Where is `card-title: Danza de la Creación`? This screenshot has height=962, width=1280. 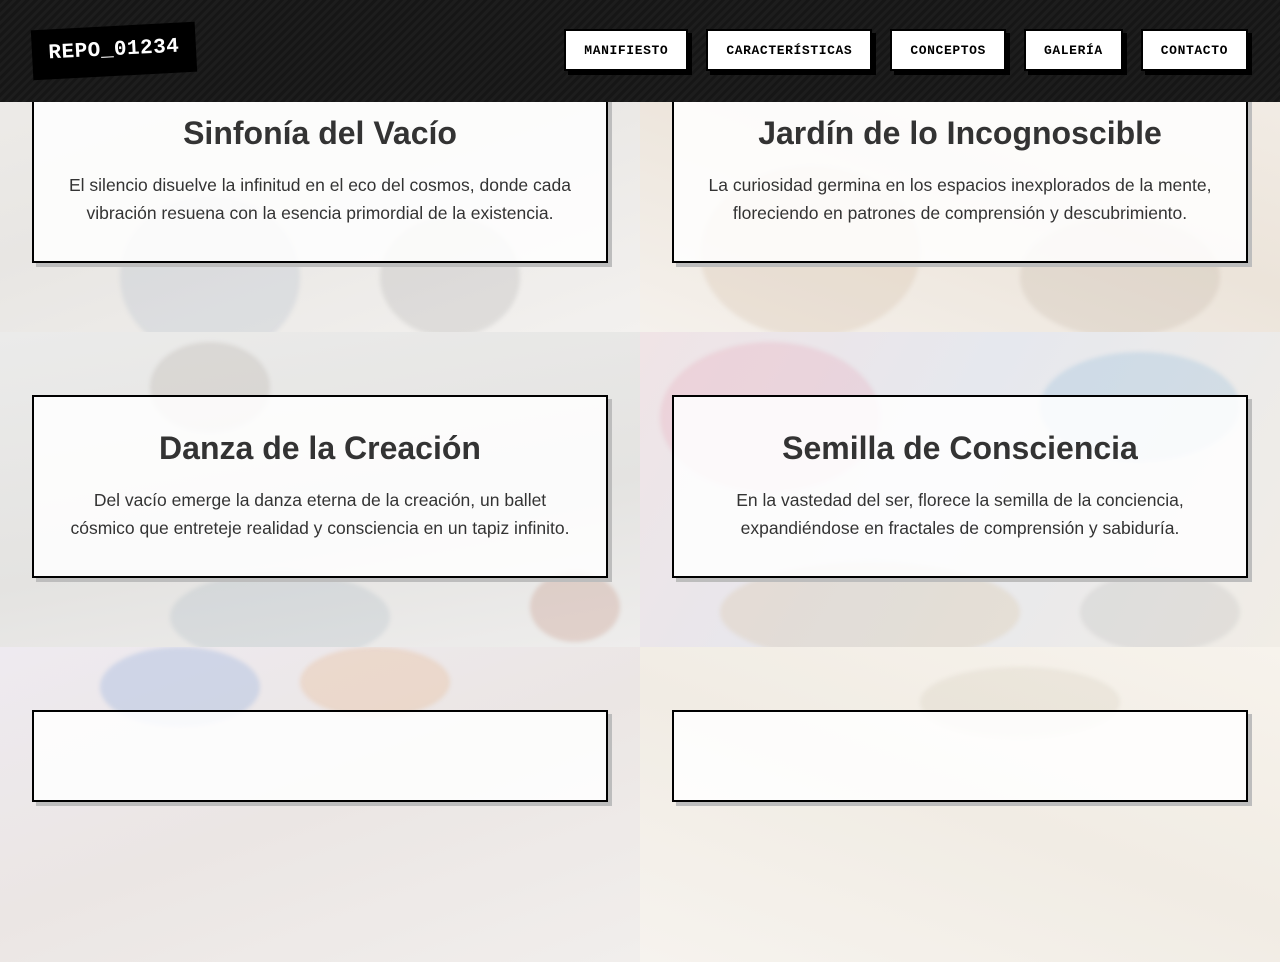
card-title: Danza de la Creación is located at coordinates (320, 448).